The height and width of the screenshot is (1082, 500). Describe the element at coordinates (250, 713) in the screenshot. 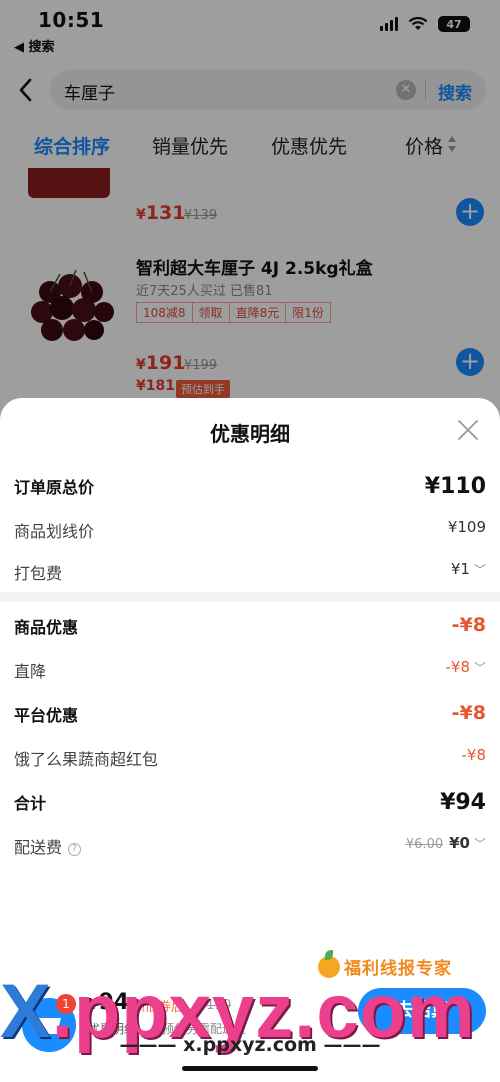

I see `platform-discount-row: 平台优惠 -¥8` at that location.